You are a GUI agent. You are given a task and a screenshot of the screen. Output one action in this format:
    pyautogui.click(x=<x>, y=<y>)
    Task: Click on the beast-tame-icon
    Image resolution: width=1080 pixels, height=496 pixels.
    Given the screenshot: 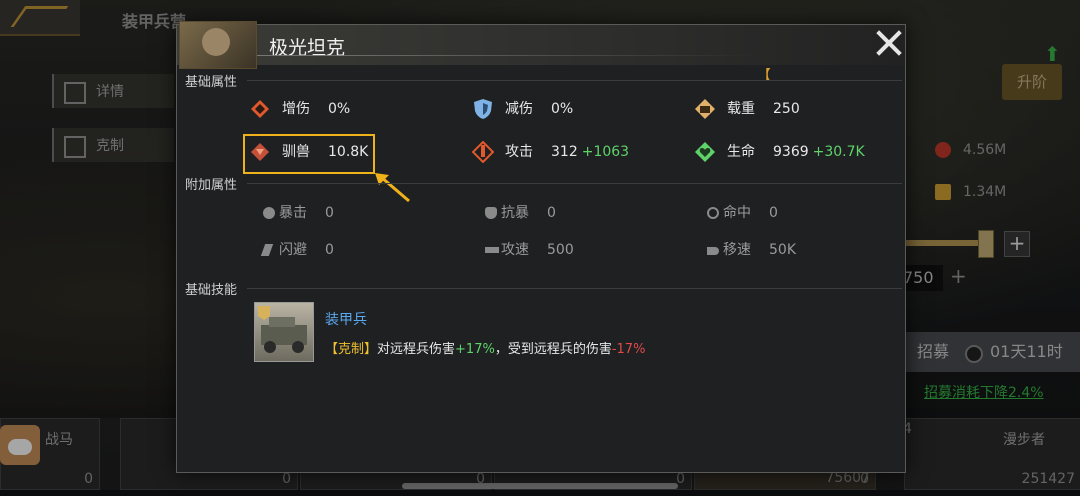 What is the action you would take?
    pyautogui.click(x=260, y=152)
    